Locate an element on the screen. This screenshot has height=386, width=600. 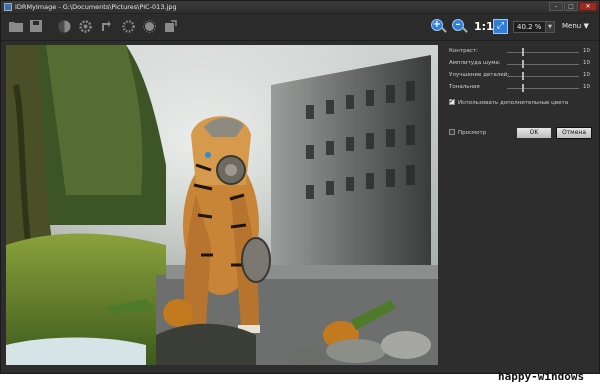
param-label: Контраст: is located at coordinates (464, 51).